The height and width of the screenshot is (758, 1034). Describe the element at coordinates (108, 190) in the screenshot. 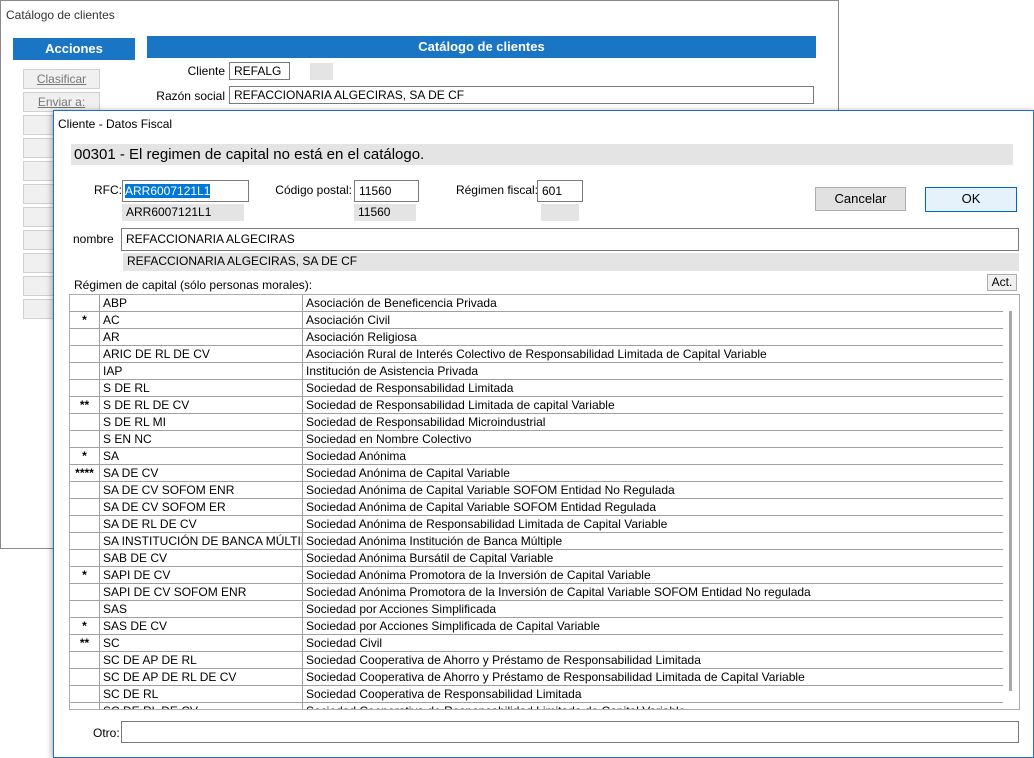

I see `rfc-label: RFC:` at that location.